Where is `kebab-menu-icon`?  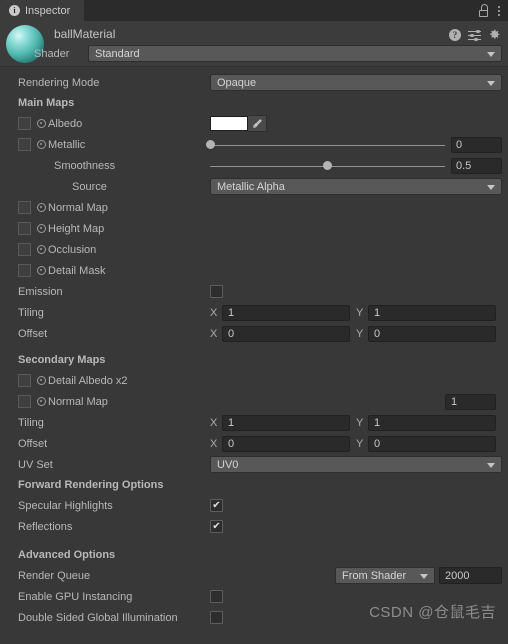 kebab-menu-icon is located at coordinates (499, 10).